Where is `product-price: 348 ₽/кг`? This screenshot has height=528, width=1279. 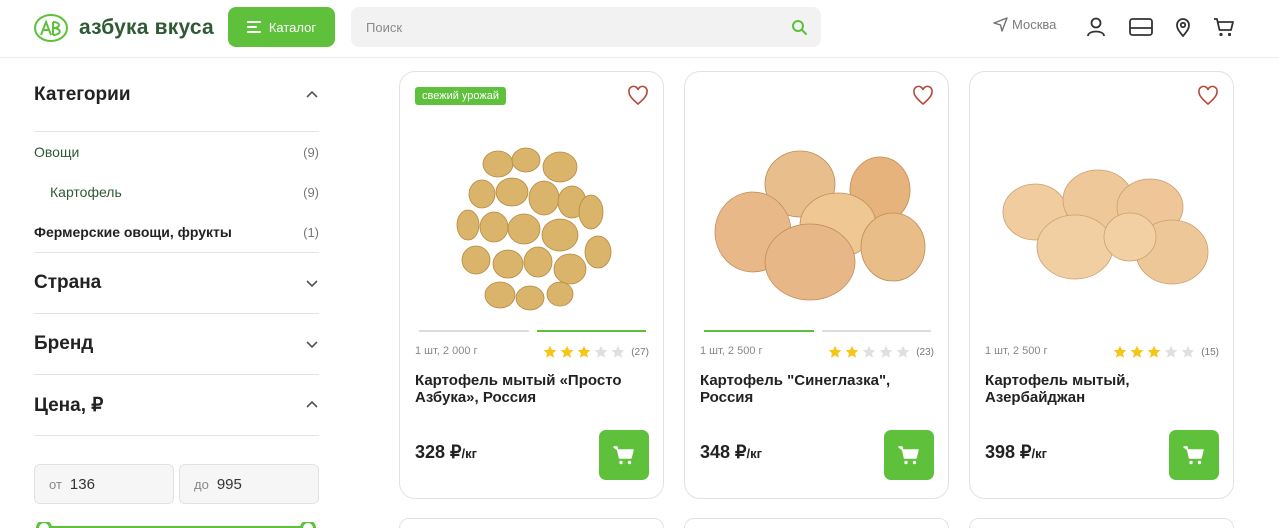
product-price: 348 ₽/кг is located at coordinates (731, 452).